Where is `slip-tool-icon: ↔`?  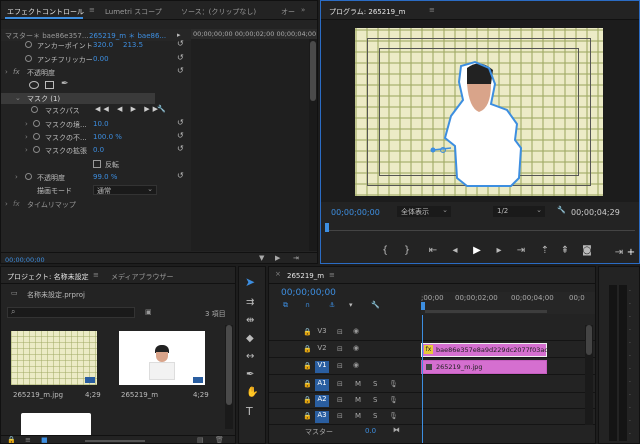 slip-tool-icon: ↔ is located at coordinates (250, 356).